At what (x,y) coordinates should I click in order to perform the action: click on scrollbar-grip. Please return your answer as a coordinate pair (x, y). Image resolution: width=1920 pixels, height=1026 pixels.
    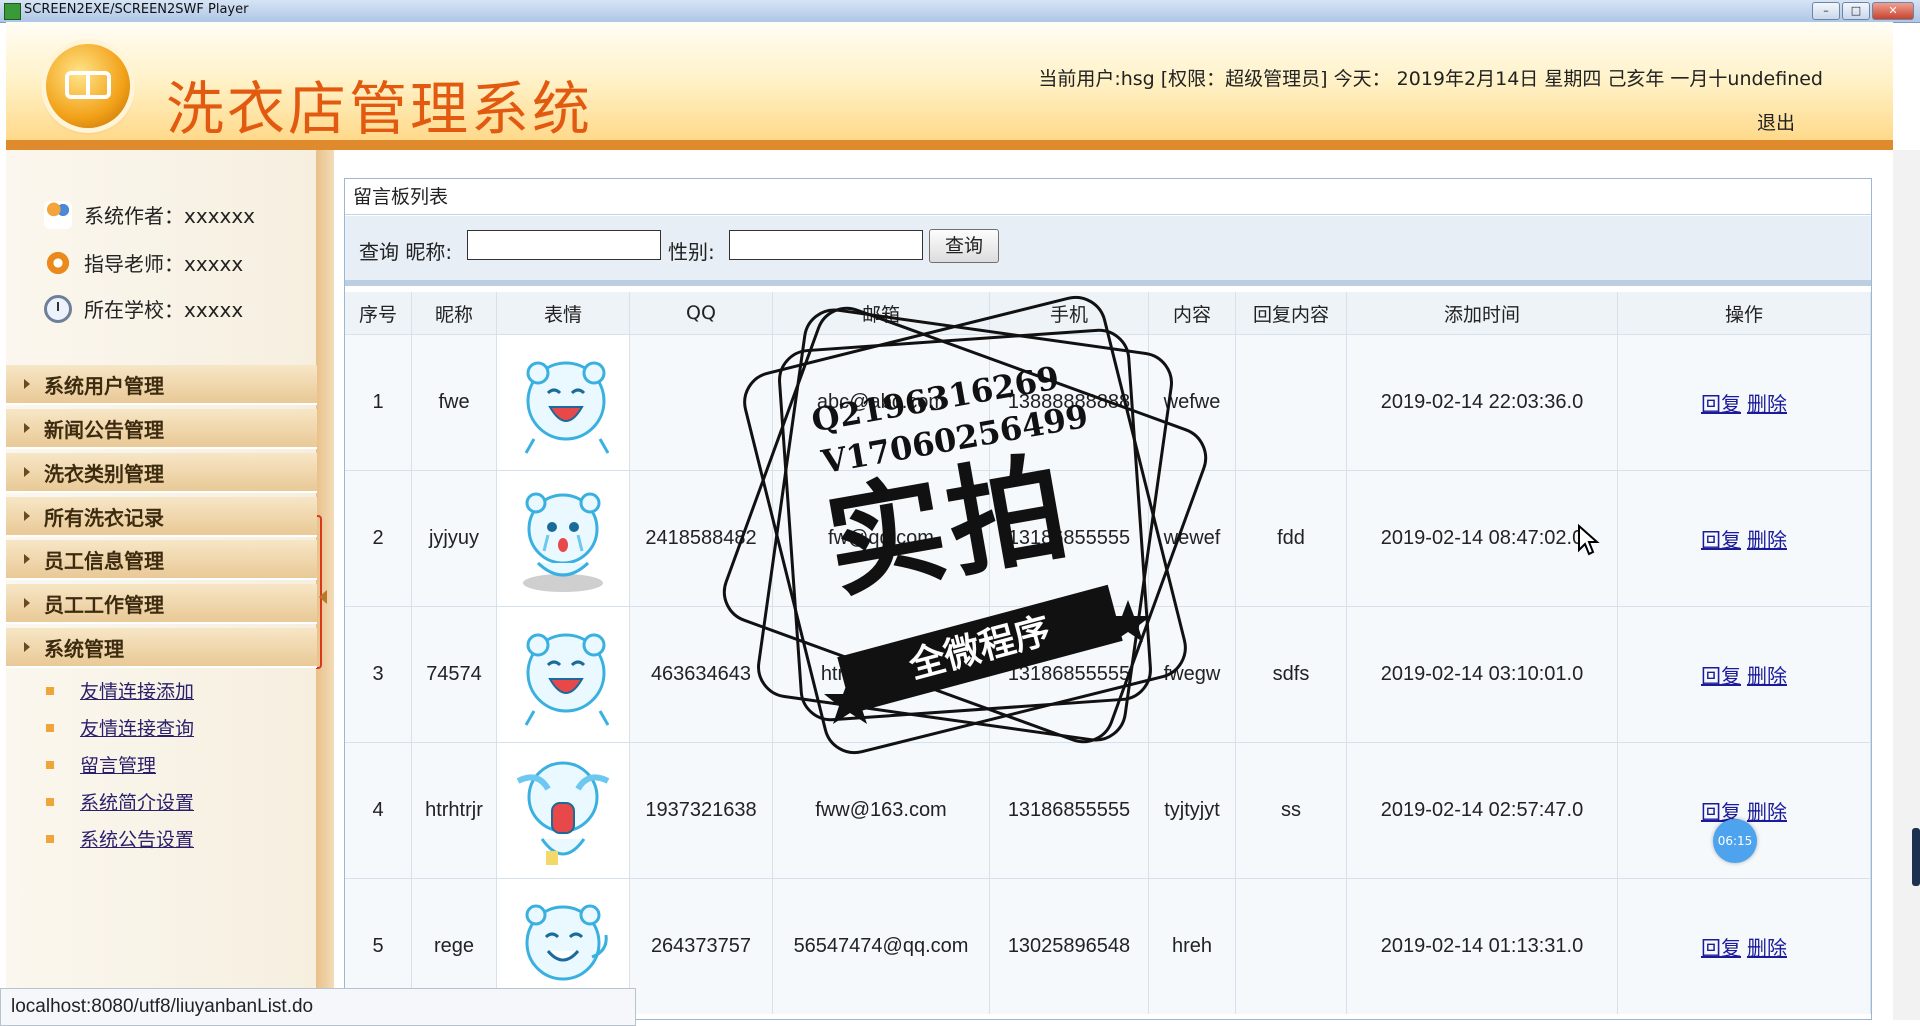
    Looking at the image, I should click on (1916, 857).